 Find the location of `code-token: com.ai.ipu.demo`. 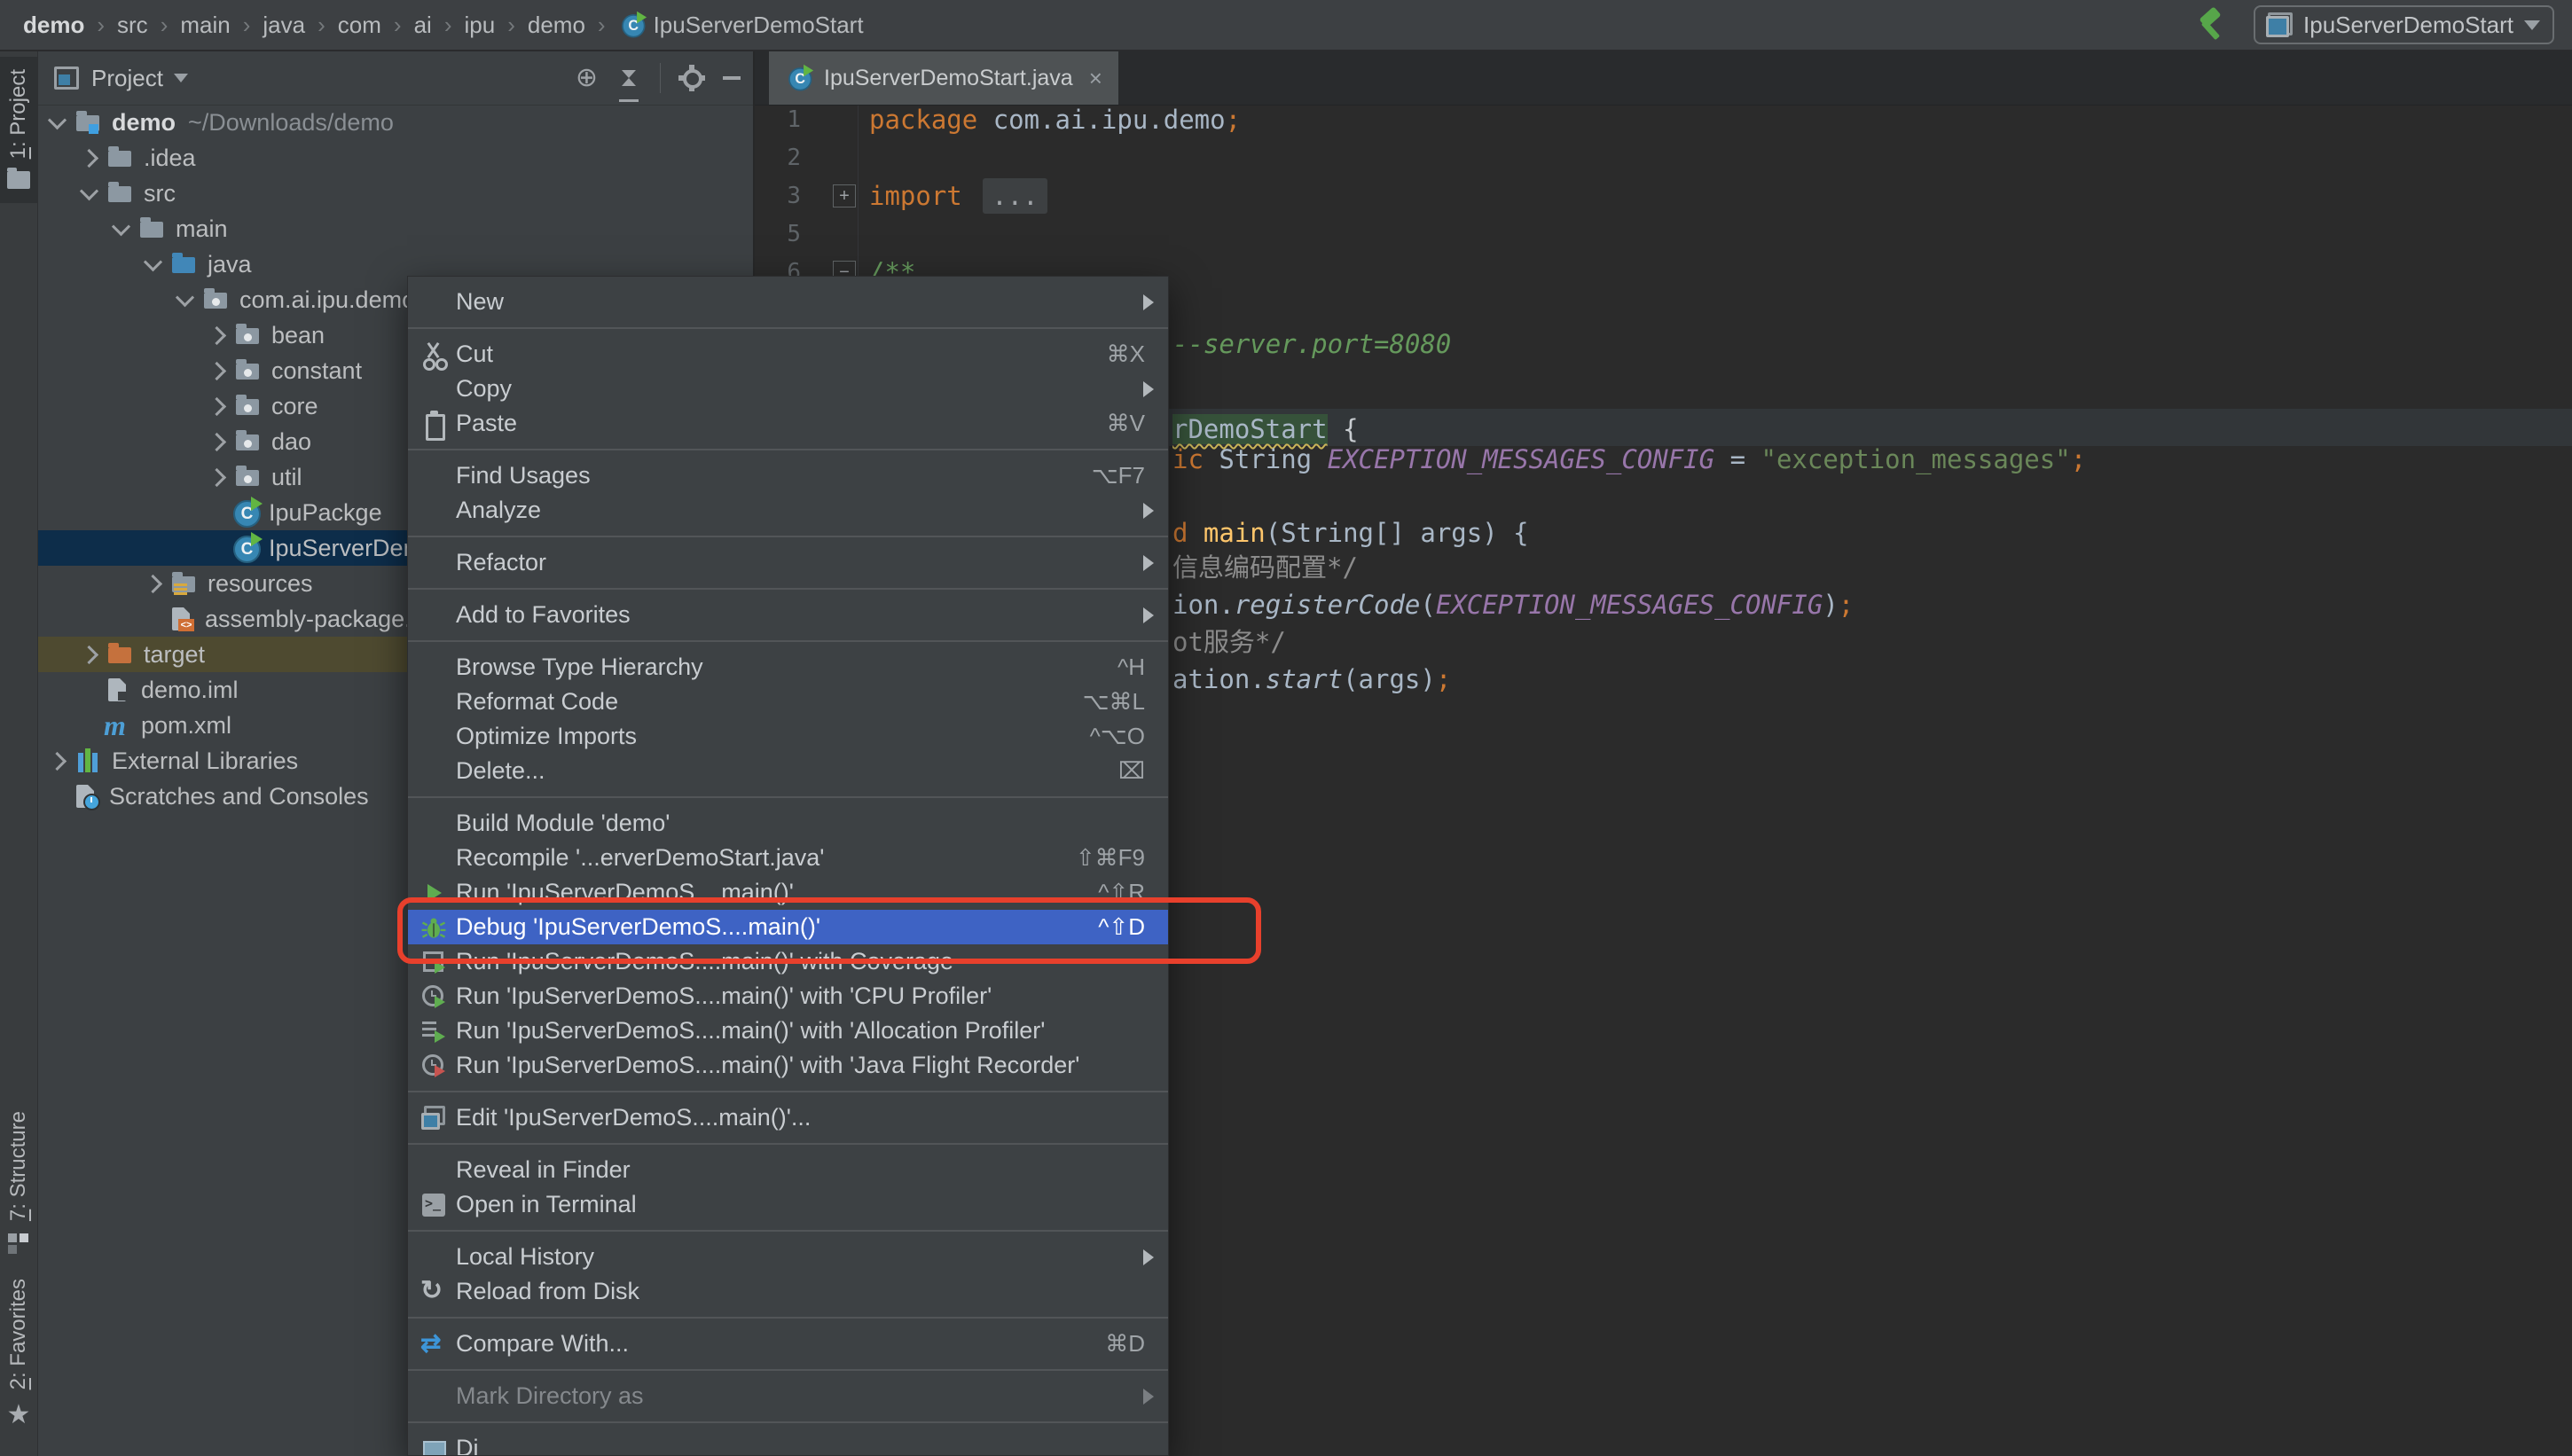

code-token: com.ai.ipu.demo is located at coordinates (1109, 120).